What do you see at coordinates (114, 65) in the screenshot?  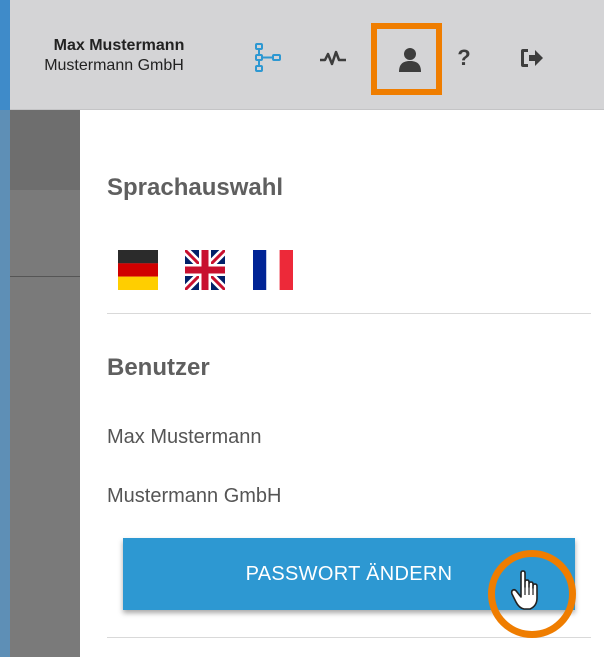 I see `header-user-company: Mustermann GmbH` at bounding box center [114, 65].